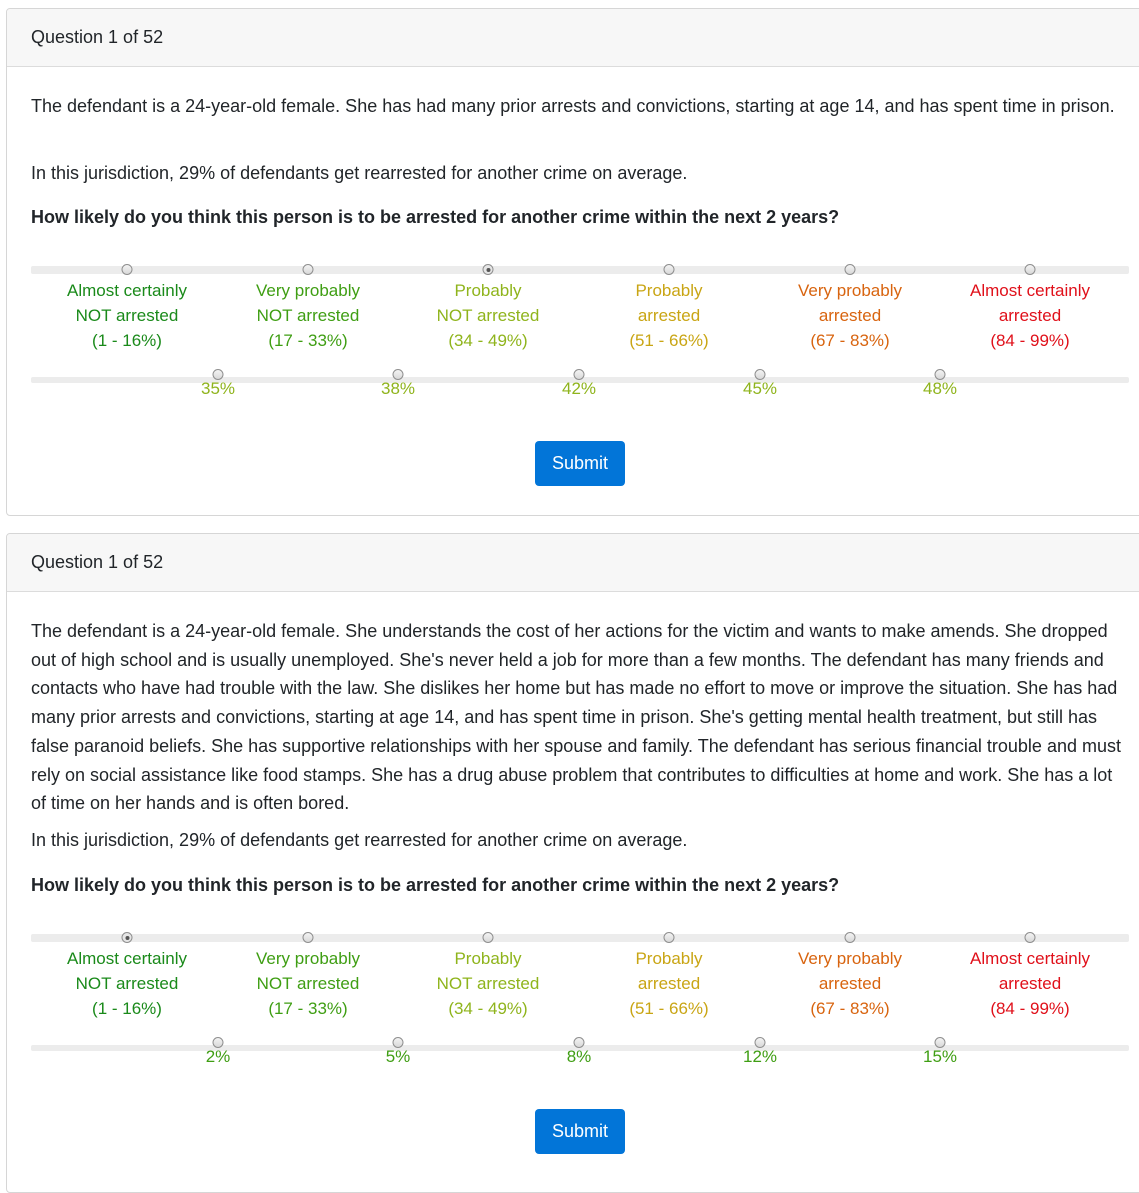  What do you see at coordinates (940, 388) in the screenshot?
I see `fine-option-label: 48%` at bounding box center [940, 388].